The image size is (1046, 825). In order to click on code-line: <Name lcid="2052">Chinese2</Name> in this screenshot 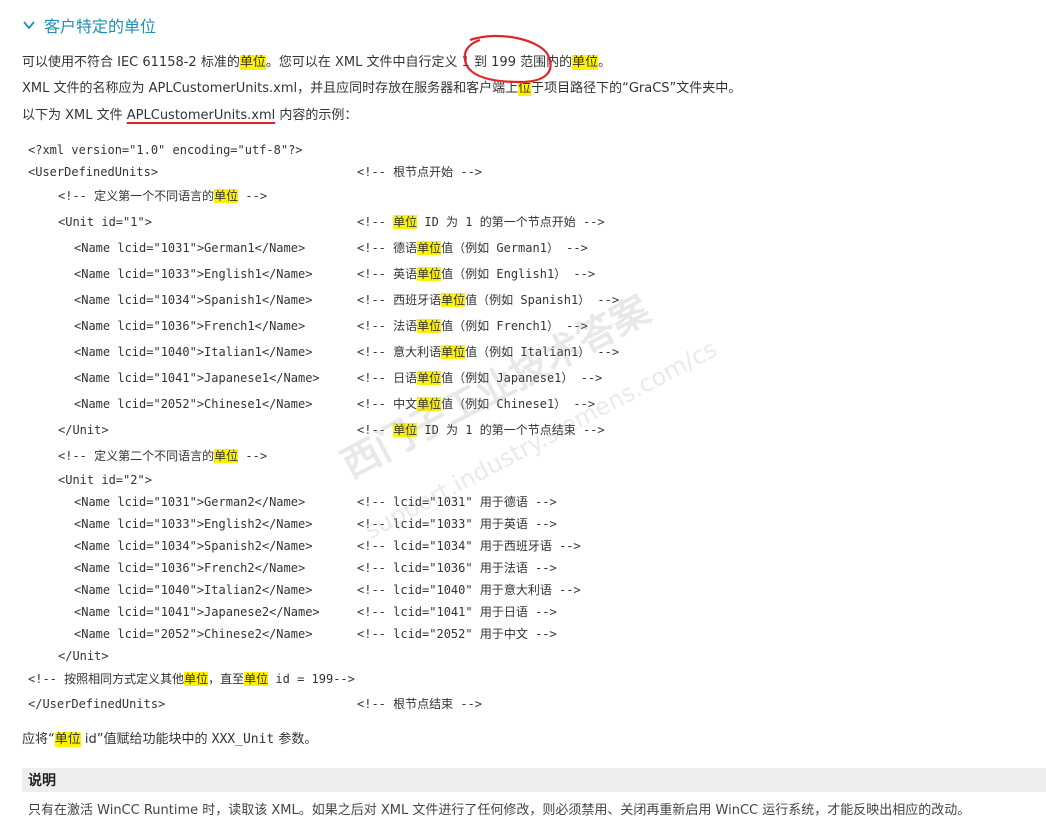, I will do `click(193, 634)`.